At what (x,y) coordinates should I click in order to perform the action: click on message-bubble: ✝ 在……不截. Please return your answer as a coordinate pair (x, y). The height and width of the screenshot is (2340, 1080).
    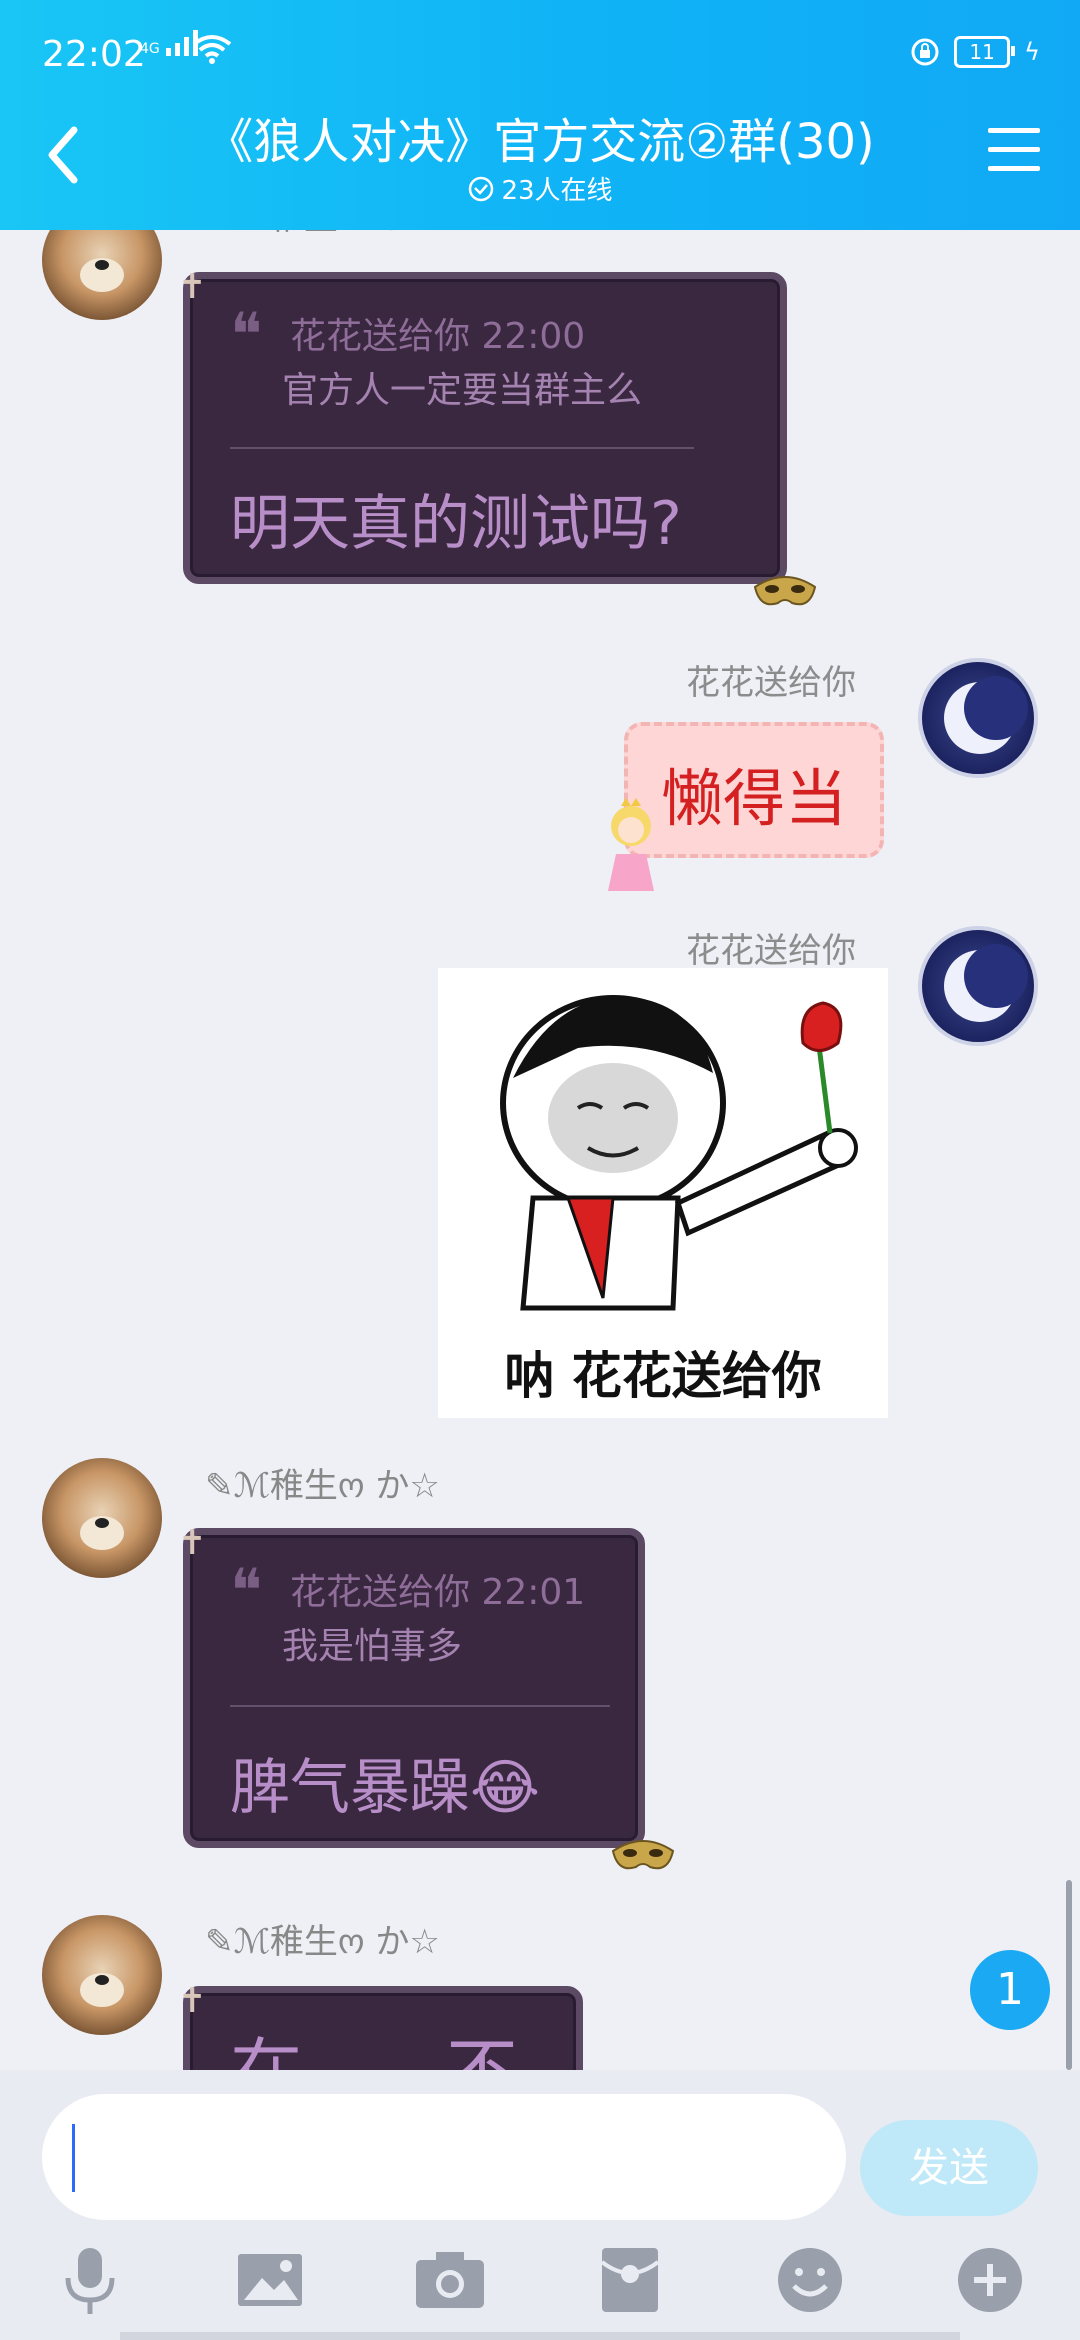
    Looking at the image, I should click on (380, 2025).